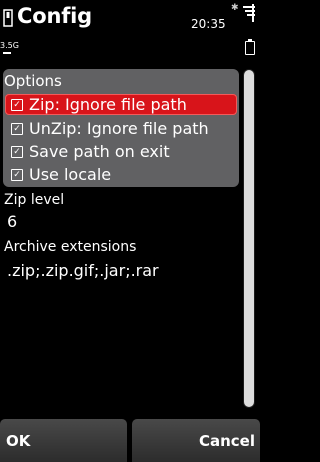  Describe the element at coordinates (8, 18) in the screenshot. I see `app-icon` at that location.